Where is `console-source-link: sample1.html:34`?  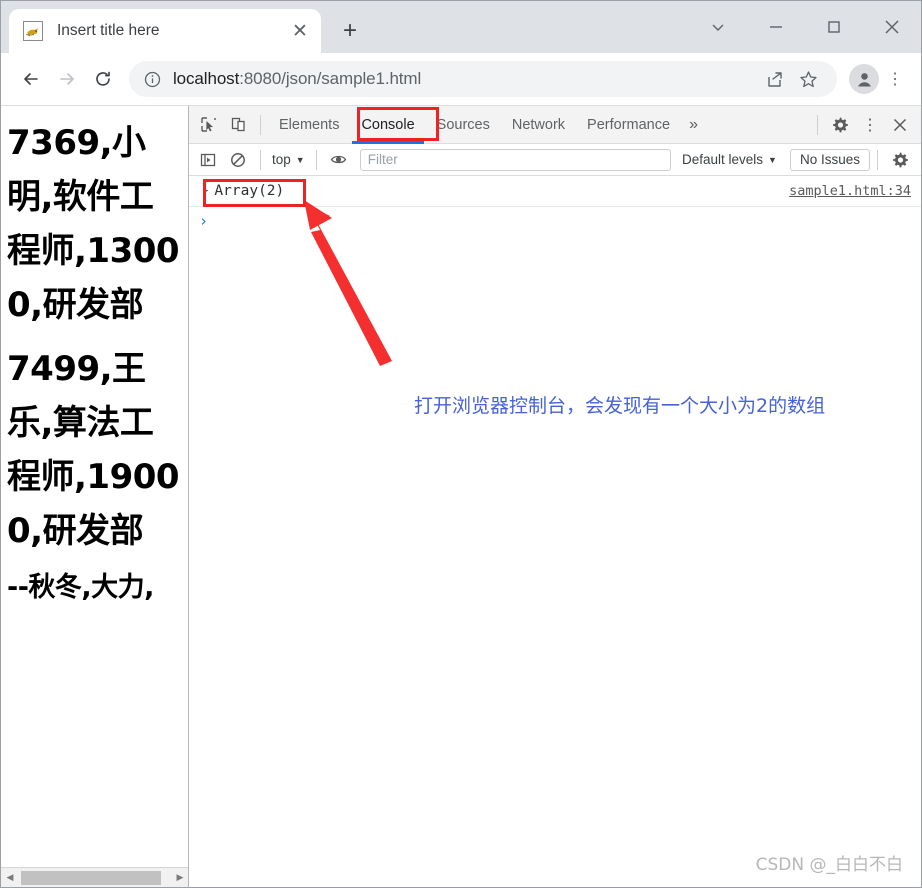
console-source-link: sample1.html:34 is located at coordinates (850, 191).